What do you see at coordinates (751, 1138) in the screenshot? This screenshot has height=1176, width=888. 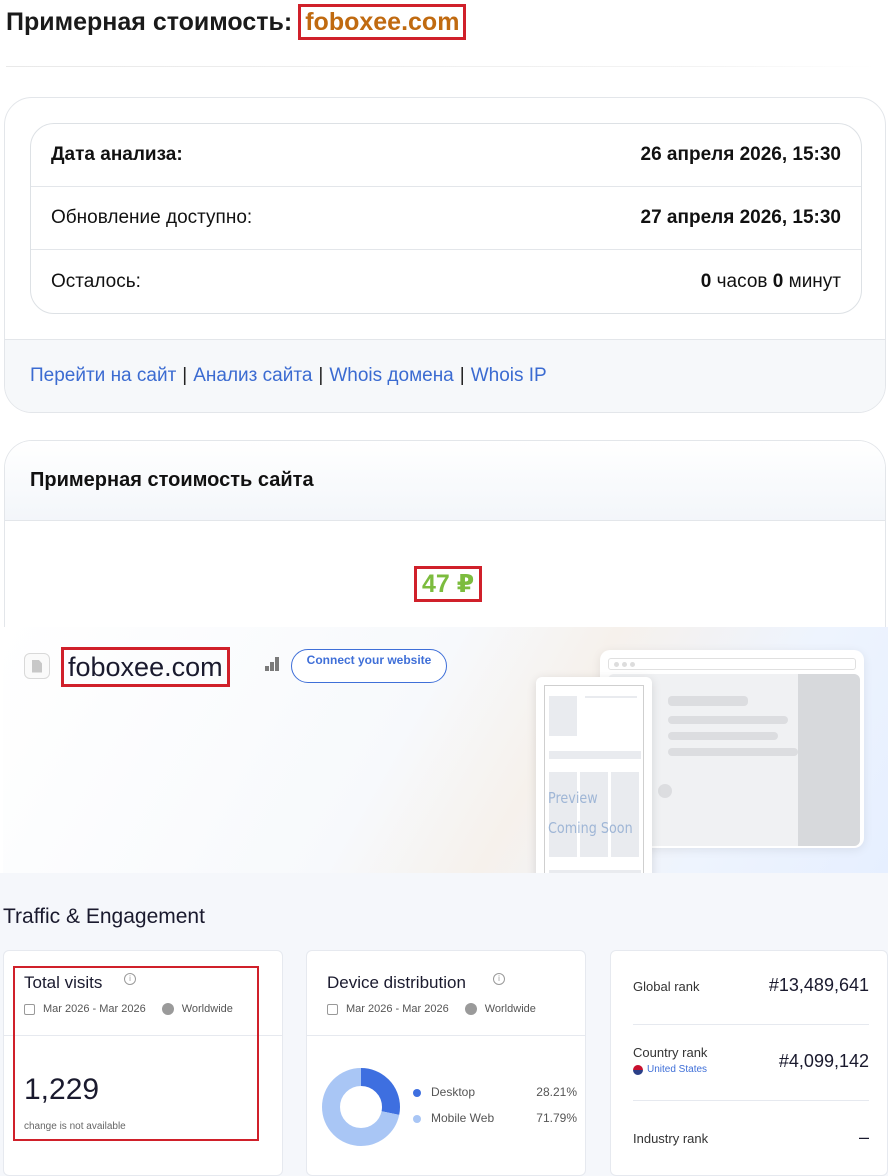 I see `industry-rank-row: Industry rank –` at bounding box center [751, 1138].